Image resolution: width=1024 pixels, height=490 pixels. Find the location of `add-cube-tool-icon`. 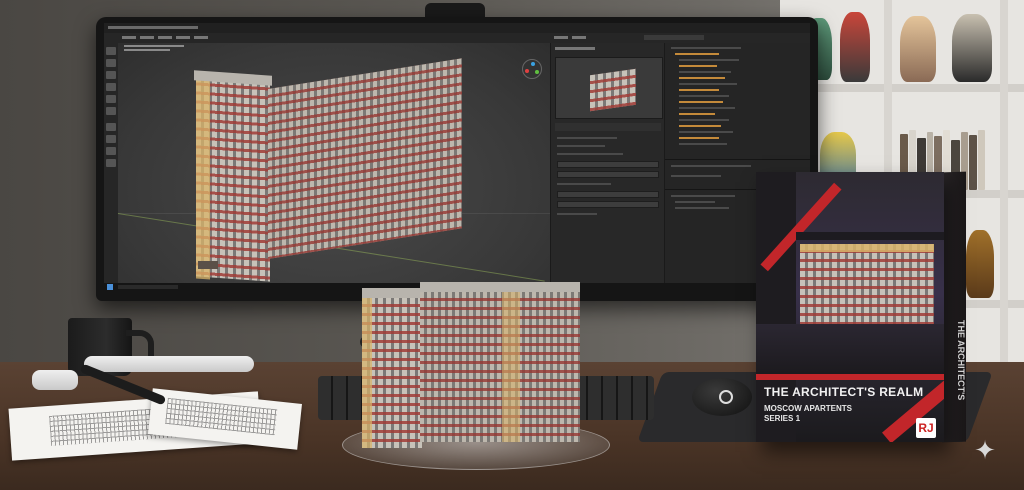

add-cube-tool-icon is located at coordinates (111, 151).